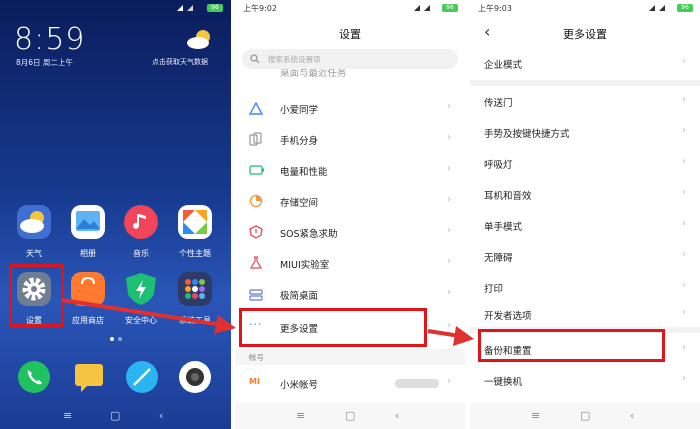  Describe the element at coordinates (267, 322) in the screenshot. I see `annotation-arrows` at that location.